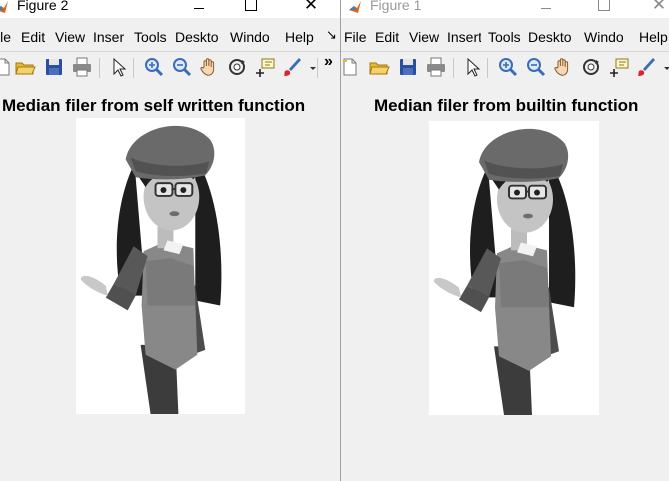 The width and height of the screenshot is (669, 481). Describe the element at coordinates (659, 7) in the screenshot. I see `close-icon: ✕` at that location.